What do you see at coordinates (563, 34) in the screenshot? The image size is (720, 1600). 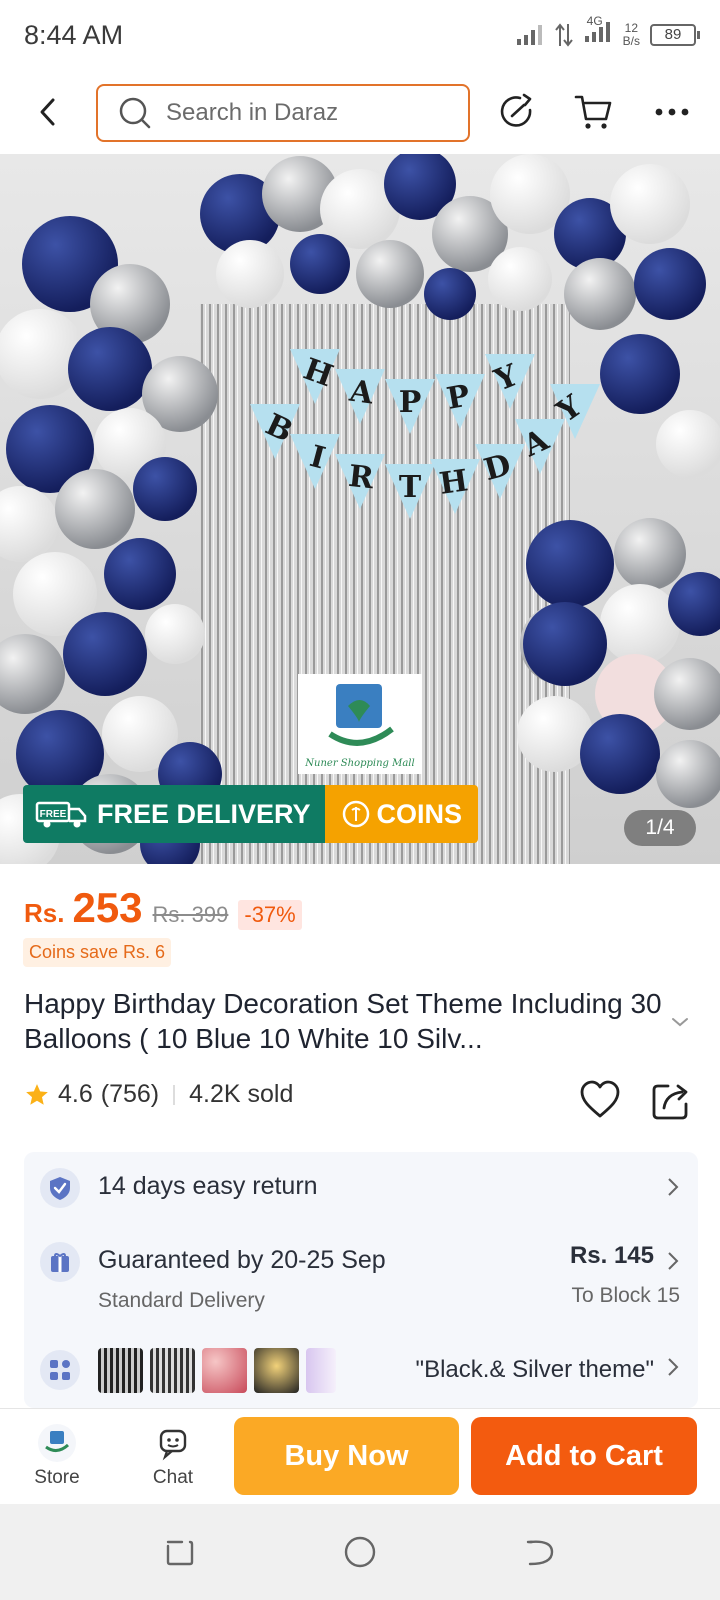 I see `data-transfer-icon` at bounding box center [563, 34].